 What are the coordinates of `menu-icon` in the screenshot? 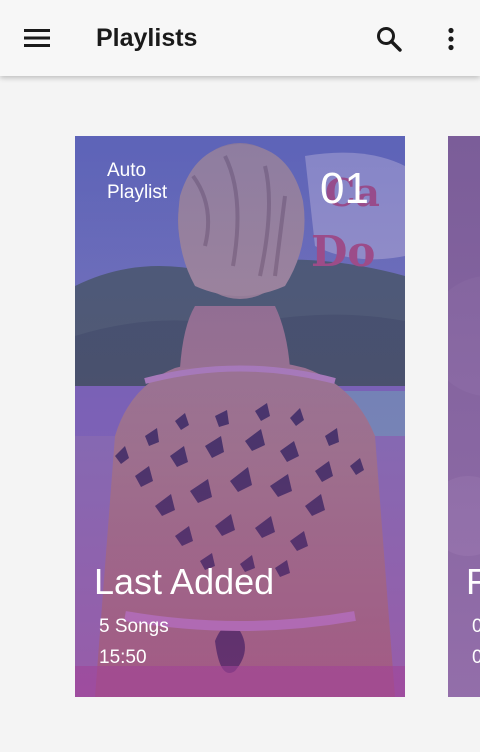 It's located at (37, 38).